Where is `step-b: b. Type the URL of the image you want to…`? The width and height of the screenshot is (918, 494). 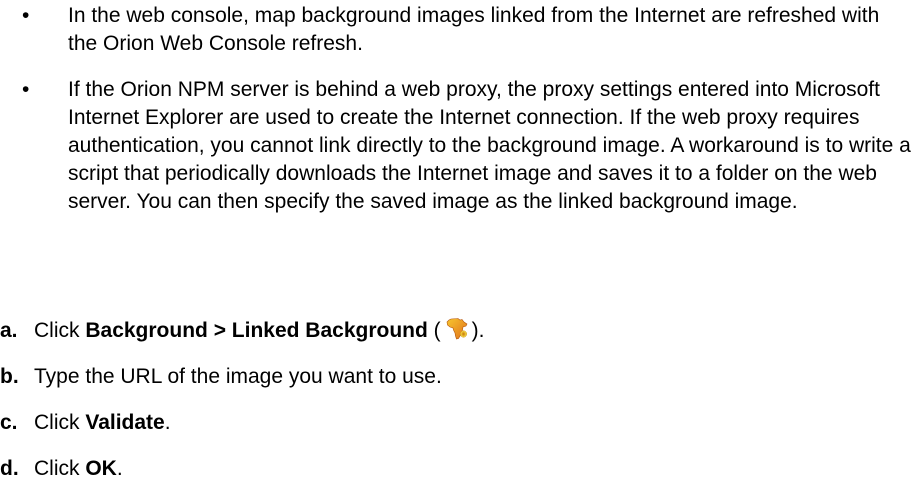 step-b: b. Type the URL of the image you want to… is located at coordinates (456, 377).